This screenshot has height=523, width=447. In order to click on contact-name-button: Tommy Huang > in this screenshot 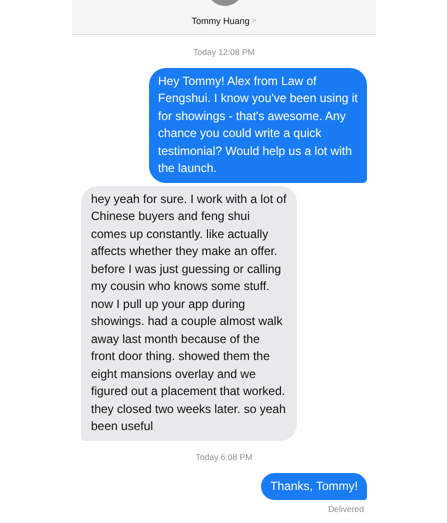, I will do `click(224, 21)`.